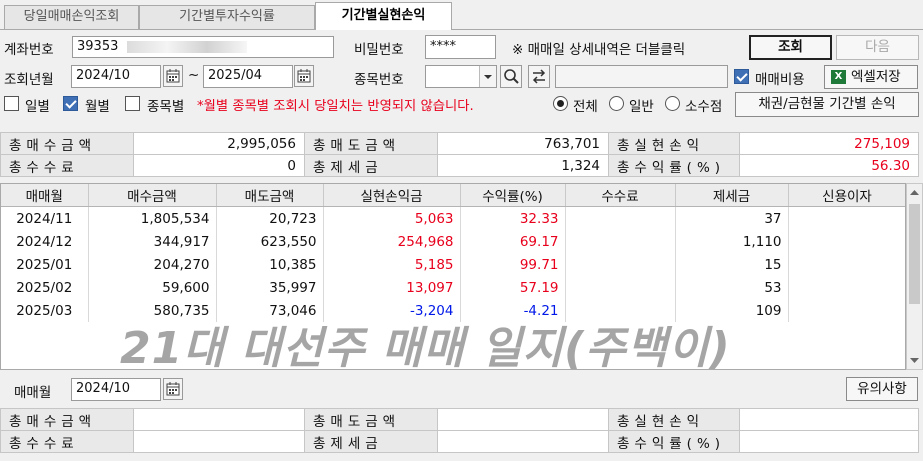  What do you see at coordinates (513, 241) in the screenshot?
I see `cell-rate: 69.17` at bounding box center [513, 241].